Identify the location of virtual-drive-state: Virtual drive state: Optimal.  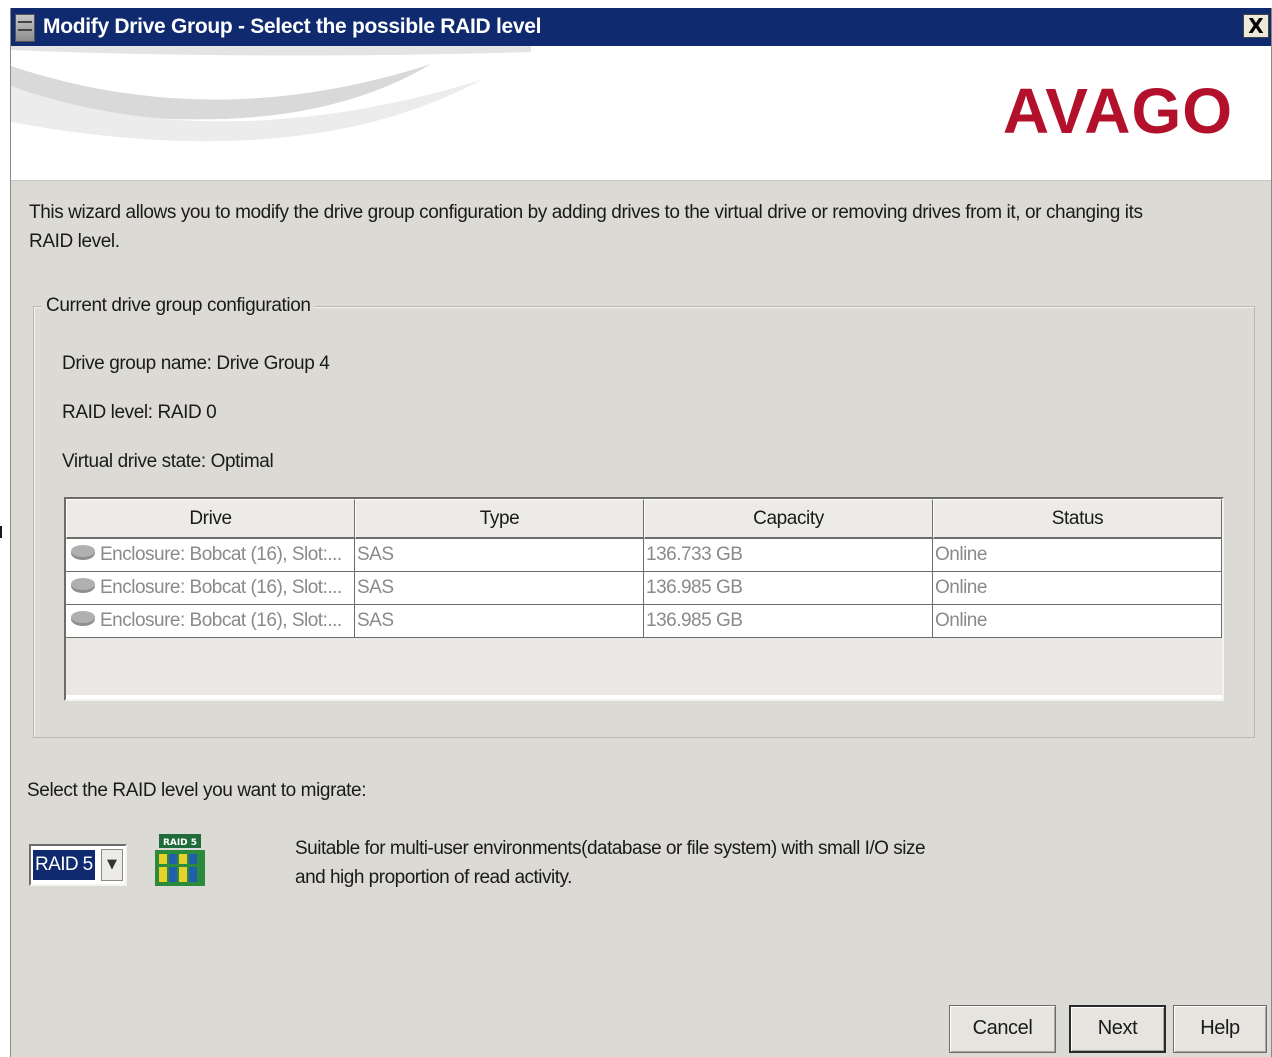
(168, 461).